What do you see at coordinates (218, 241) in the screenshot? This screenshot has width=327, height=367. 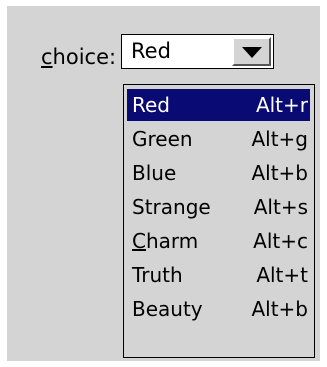 I see `menu-item-charm: Charm Alt+c` at bounding box center [218, 241].